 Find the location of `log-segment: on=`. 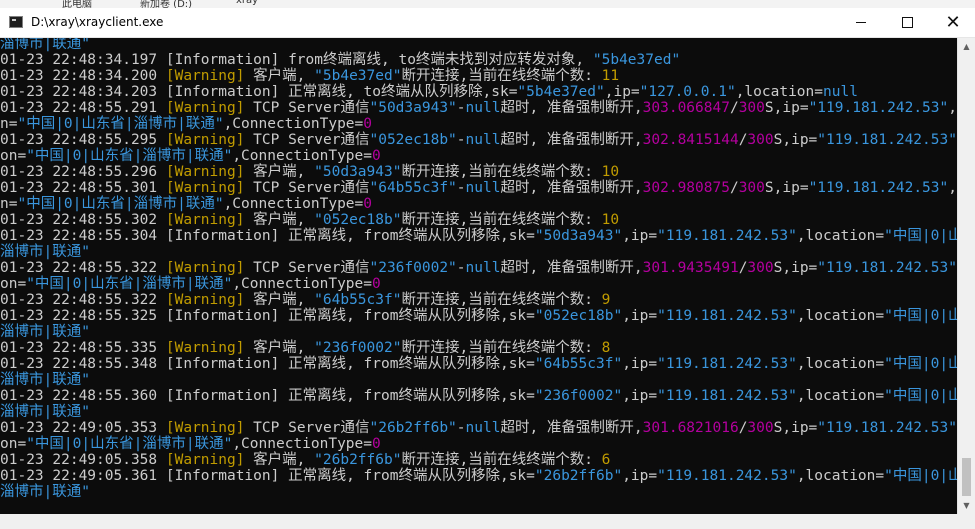

log-segment: on= is located at coordinates (13, 156).